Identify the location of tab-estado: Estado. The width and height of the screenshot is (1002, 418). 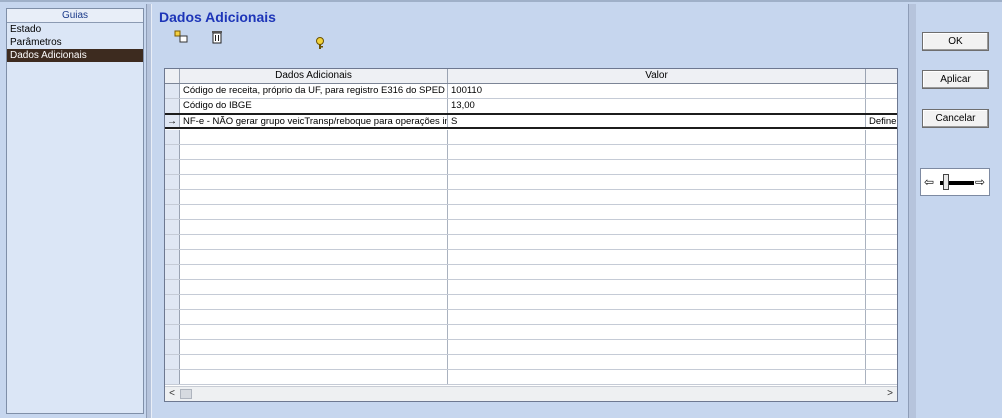
(75, 29).